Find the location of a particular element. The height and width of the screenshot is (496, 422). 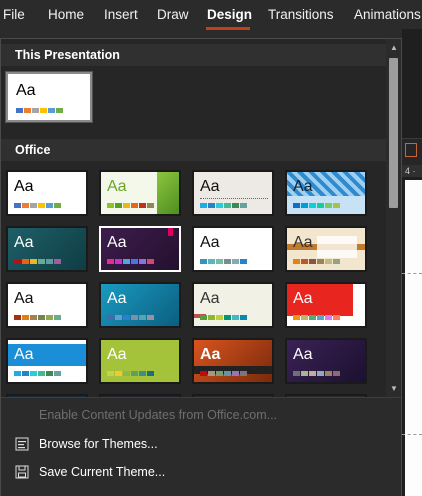

browse-themes-icon is located at coordinates (22, 444).